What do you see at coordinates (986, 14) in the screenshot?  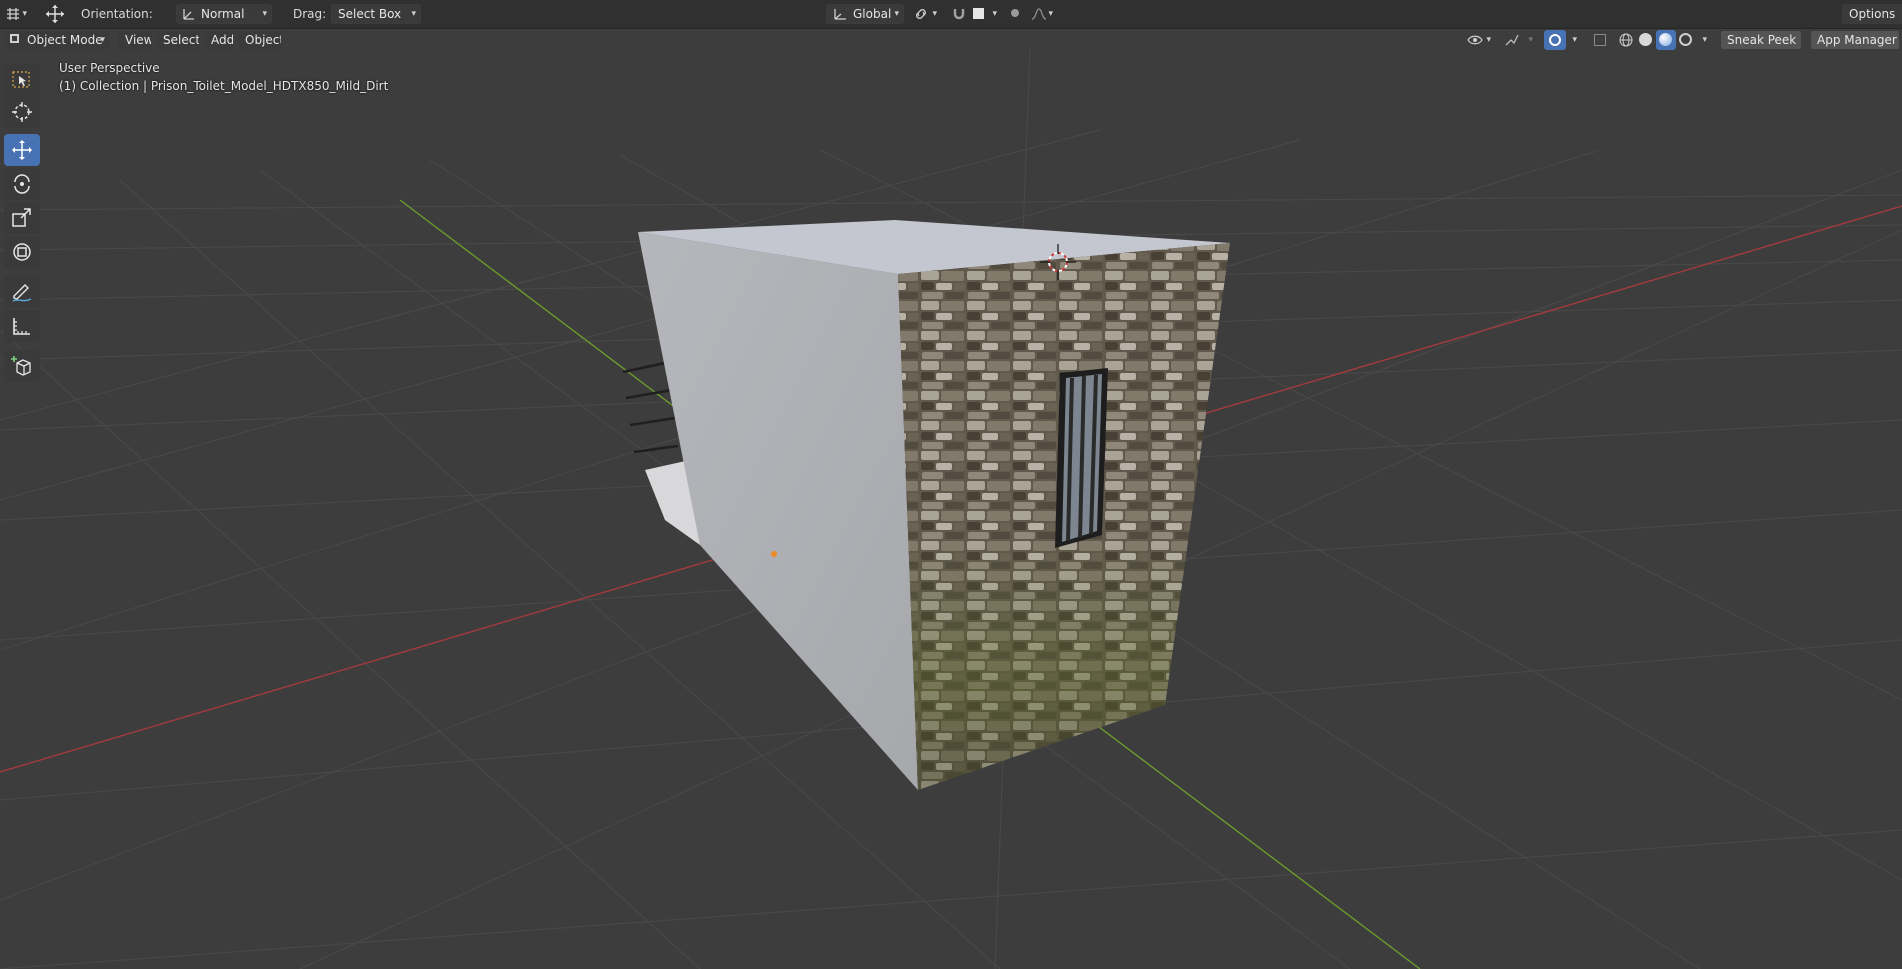 I see `snap-target-dropdown: ▾` at bounding box center [986, 14].